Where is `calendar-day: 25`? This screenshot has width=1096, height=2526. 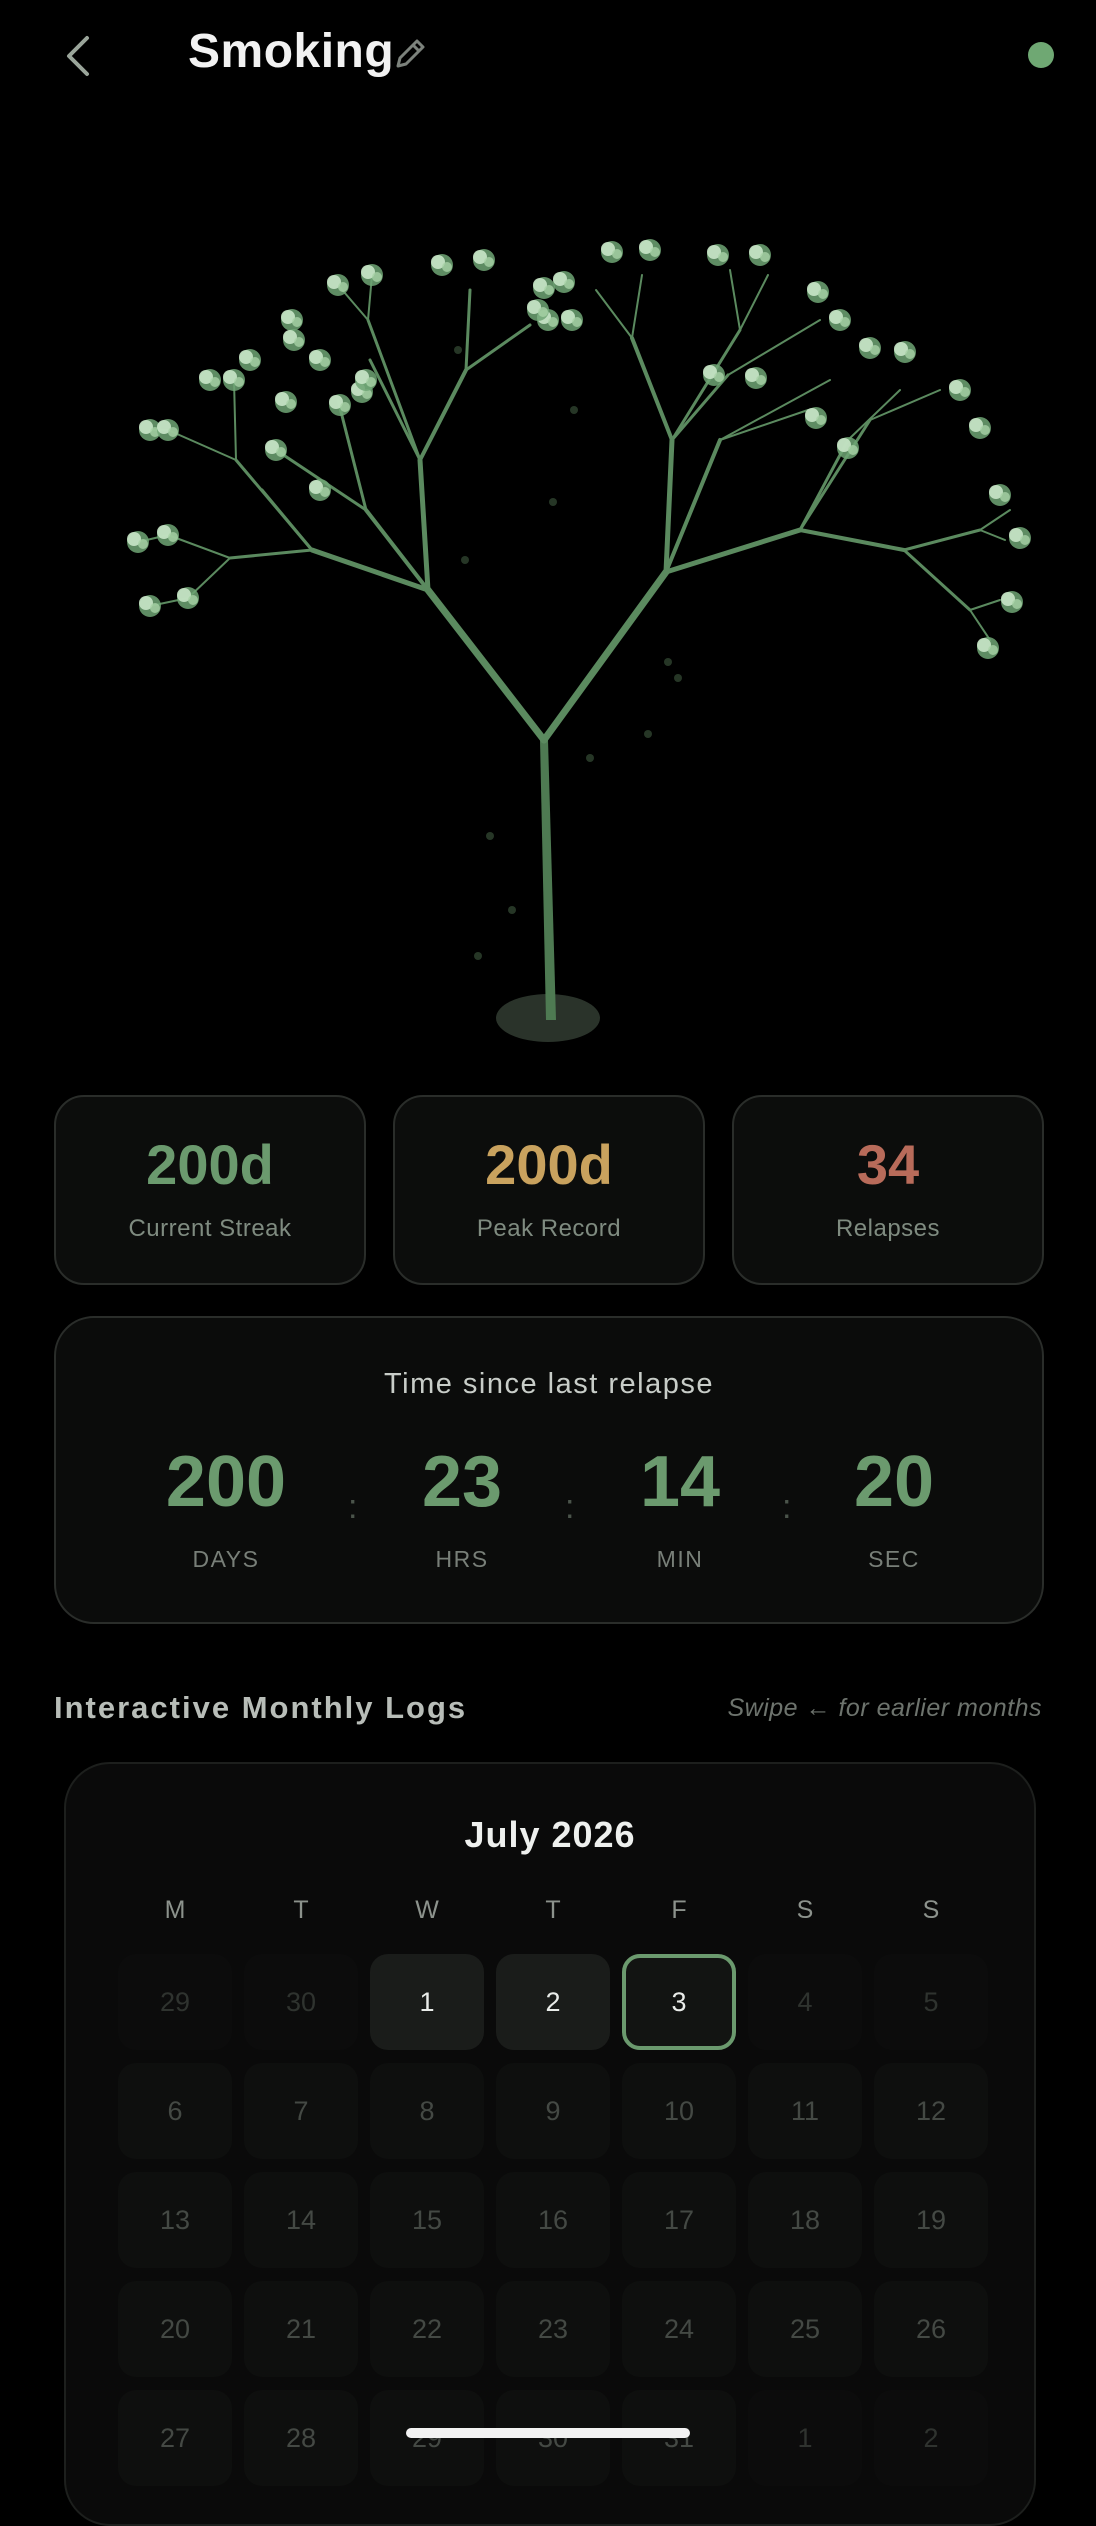
calendar-day: 25 is located at coordinates (805, 2329).